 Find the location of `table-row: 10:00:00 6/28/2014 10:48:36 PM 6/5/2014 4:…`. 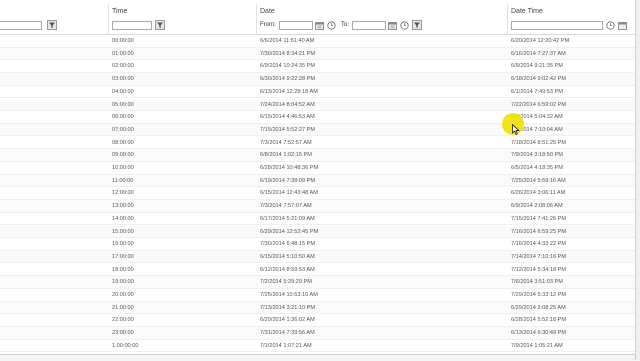

table-row: 10:00:00 6/28/2014 10:48:36 PM 6/5/2014 4:… is located at coordinates (320, 168).